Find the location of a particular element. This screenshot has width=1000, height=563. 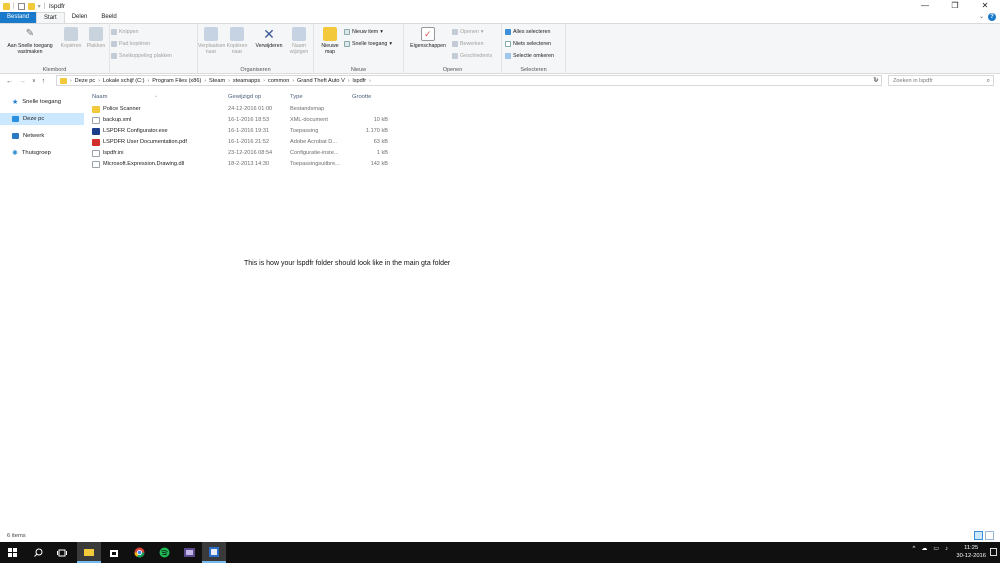

volume-icon: ♪ is located at coordinates (946, 549).